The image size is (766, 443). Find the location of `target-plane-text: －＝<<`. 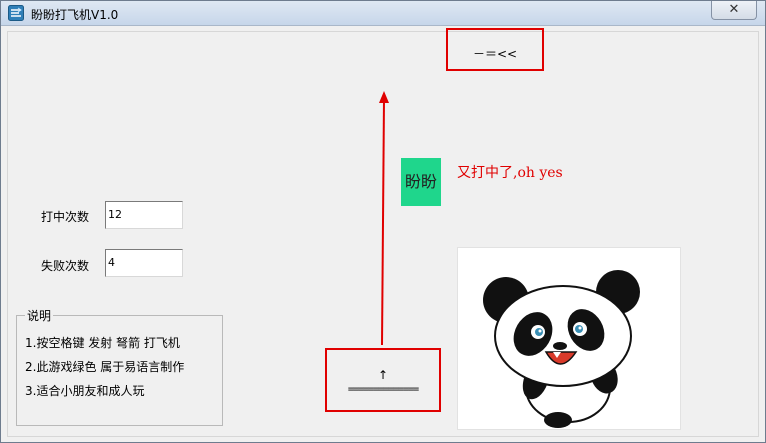

target-plane-text: －＝<< is located at coordinates (495, 54).